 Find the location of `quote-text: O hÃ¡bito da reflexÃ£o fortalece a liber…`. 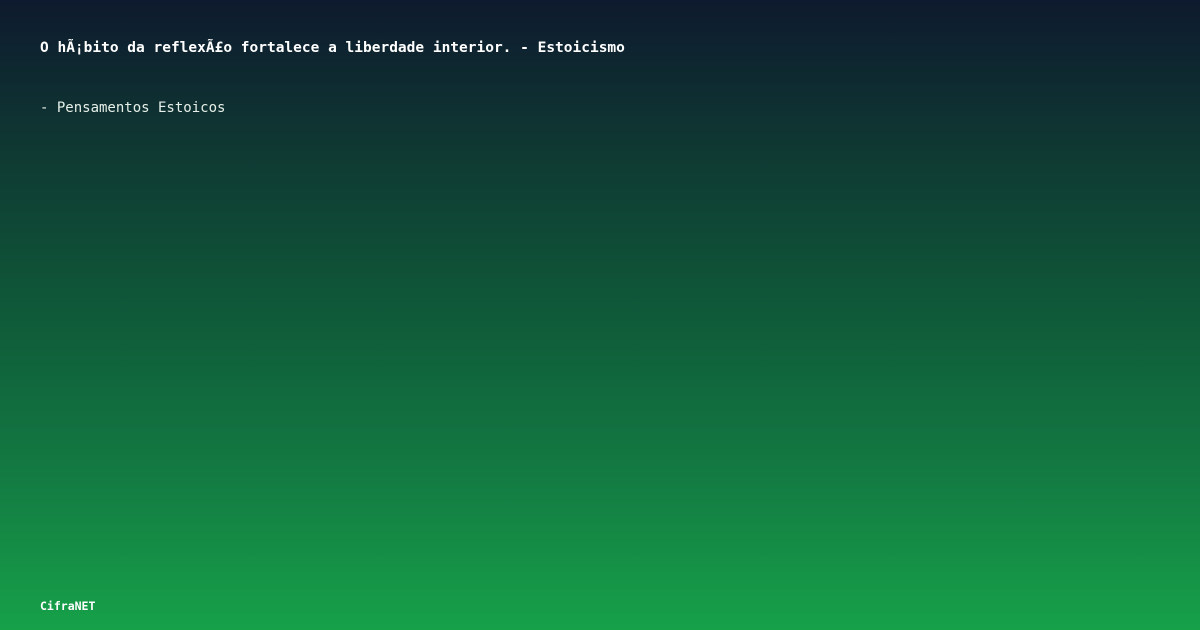

quote-text: O hÃ¡bito da reflexÃ£o fortalece a liber… is located at coordinates (332, 48).